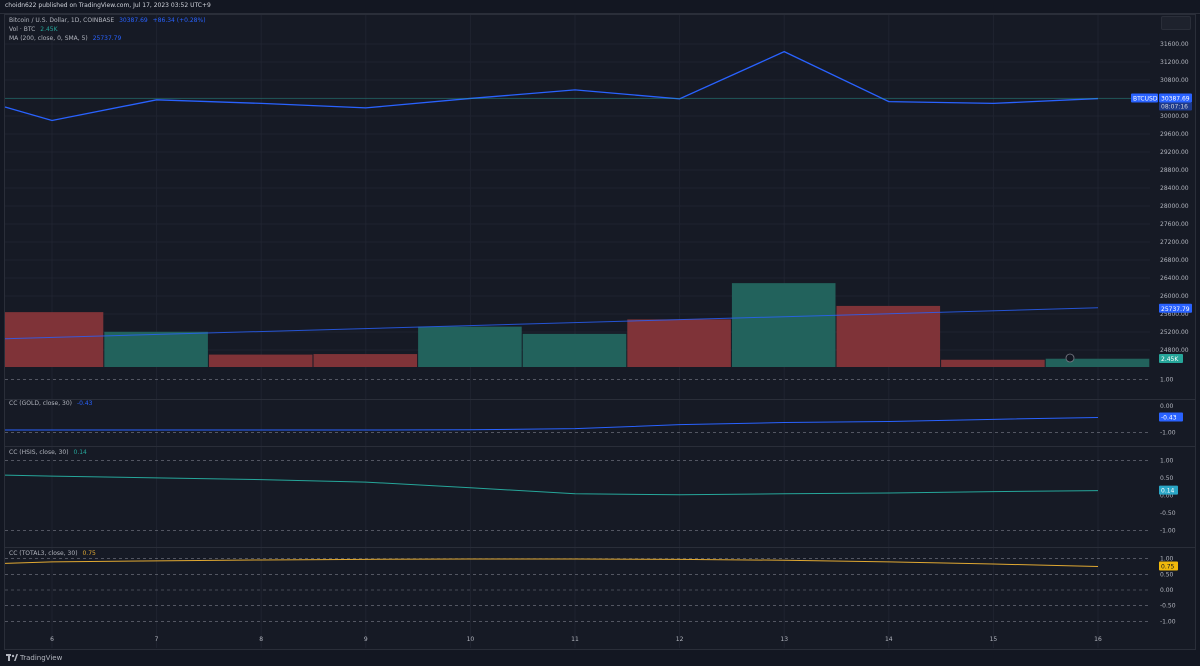  What do you see at coordinates (52, 639) in the screenshot?
I see `x-tick-label: 6` at bounding box center [52, 639].